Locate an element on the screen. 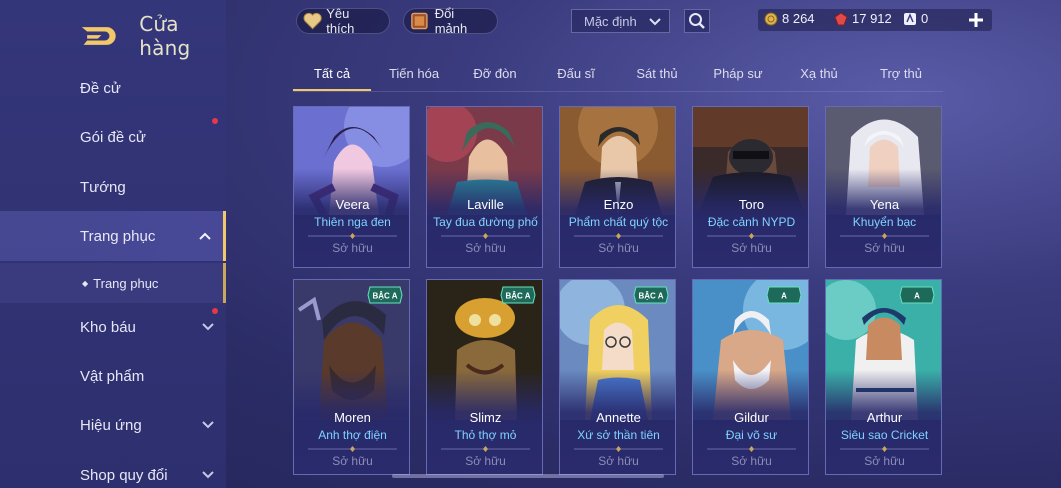 The width and height of the screenshot is (1061, 488). skin-name: Anh thợ điện is located at coordinates (352, 435).